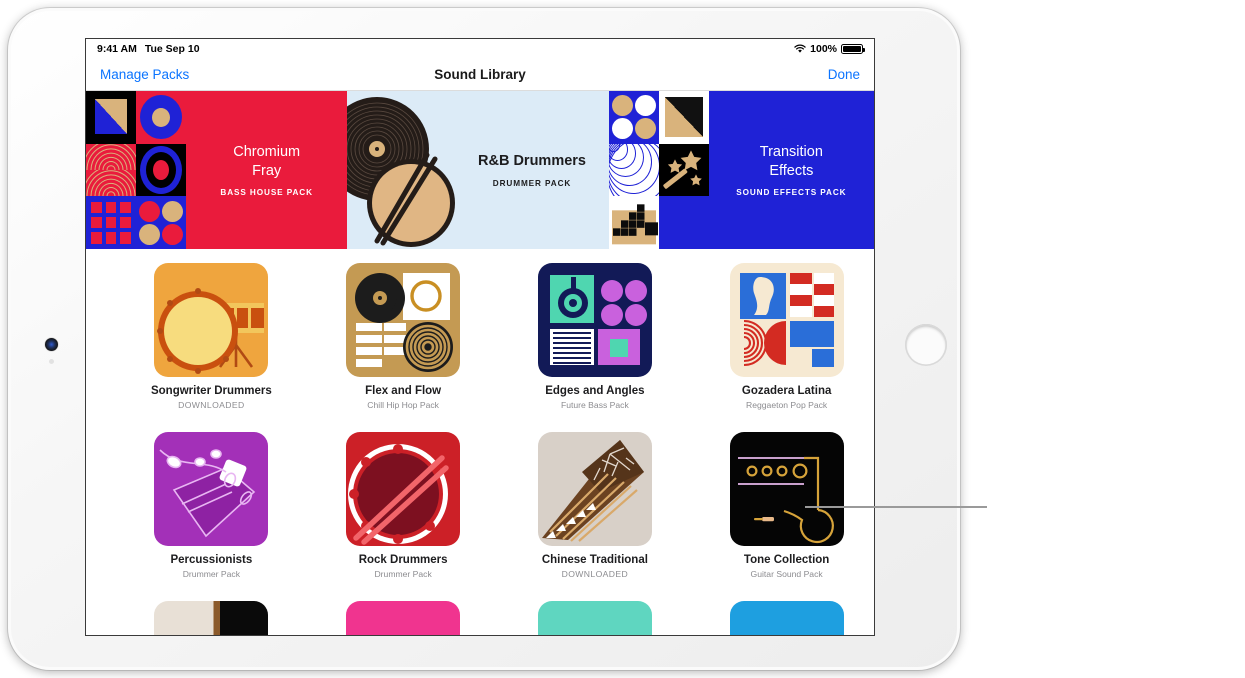 This screenshot has width=1245, height=678. I want to click on banner-transition-effects: Transition Effects SOUND EFFECTS PACK, so click(741, 170).